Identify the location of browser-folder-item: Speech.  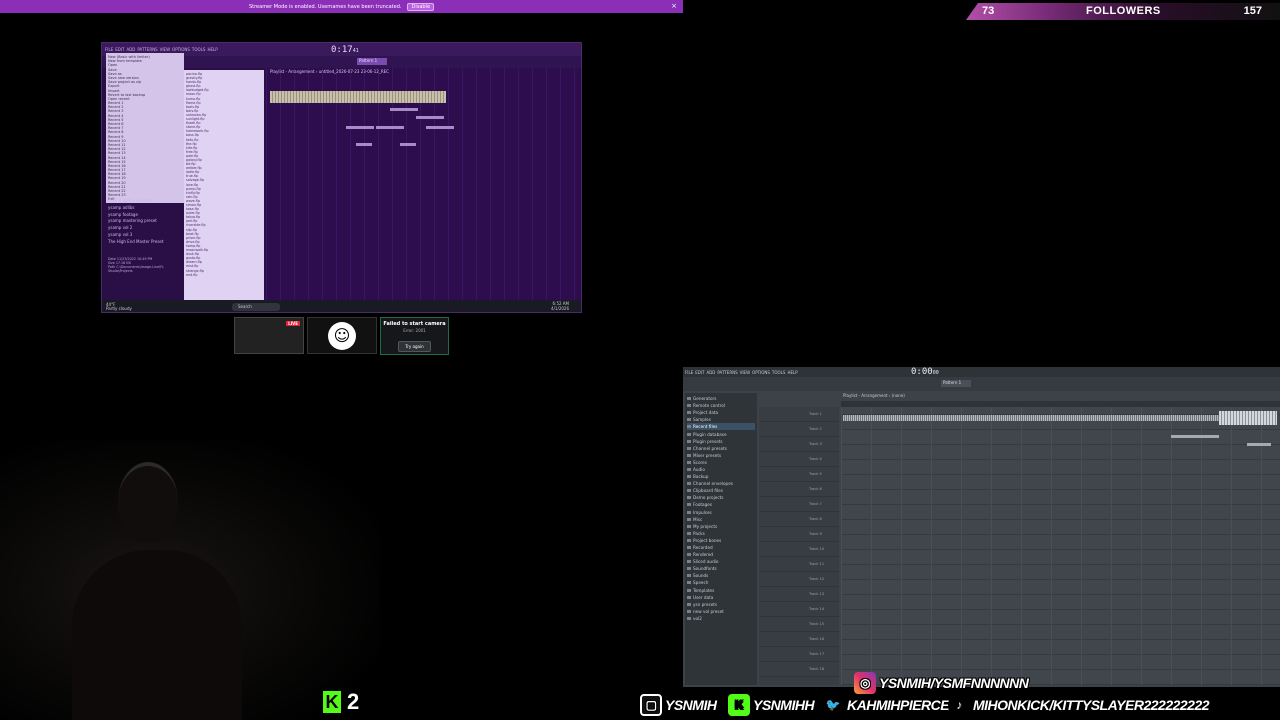
(721, 582).